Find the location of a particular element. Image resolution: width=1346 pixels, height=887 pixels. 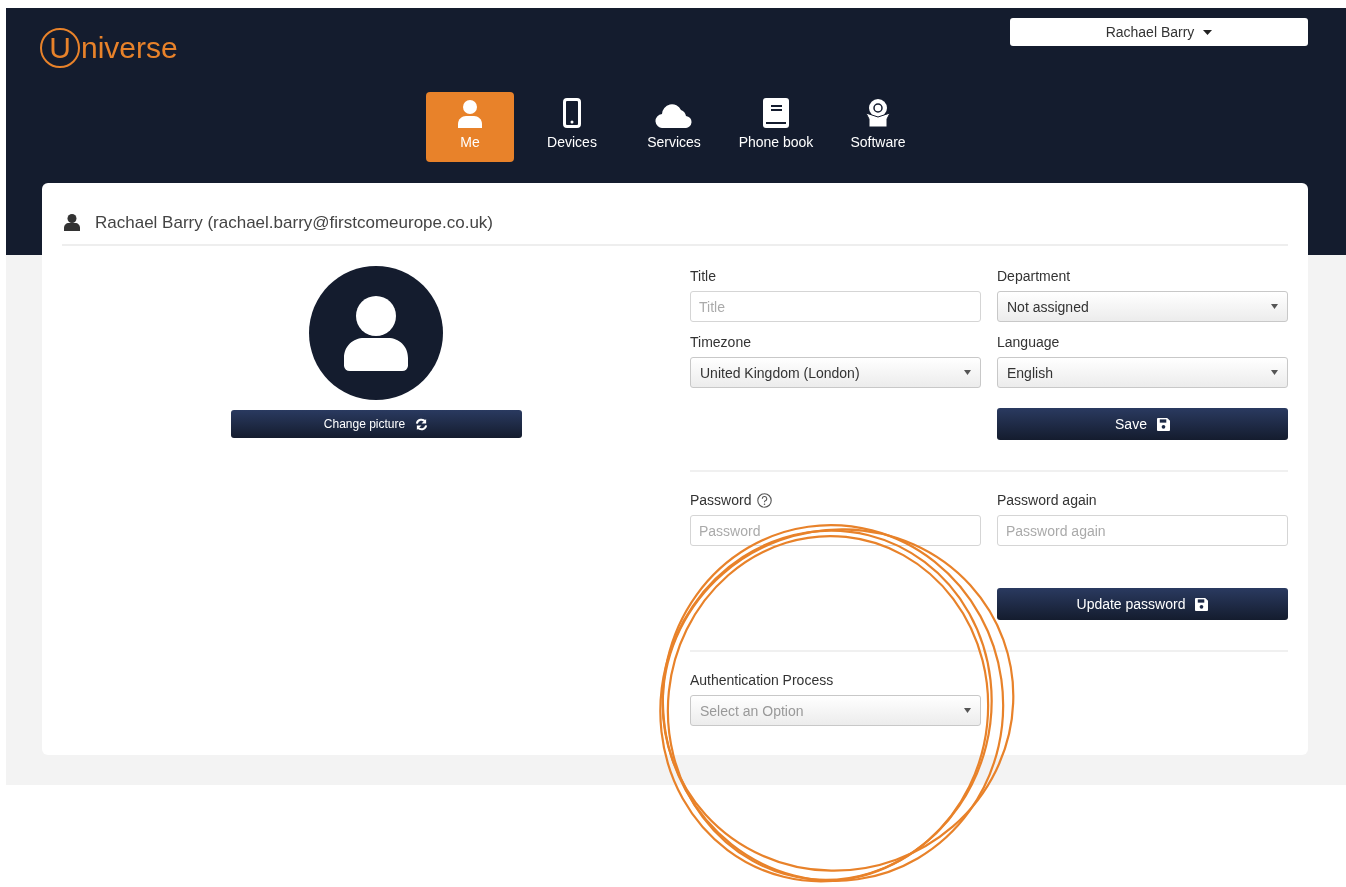

caret-icon is located at coordinates (1208, 32).